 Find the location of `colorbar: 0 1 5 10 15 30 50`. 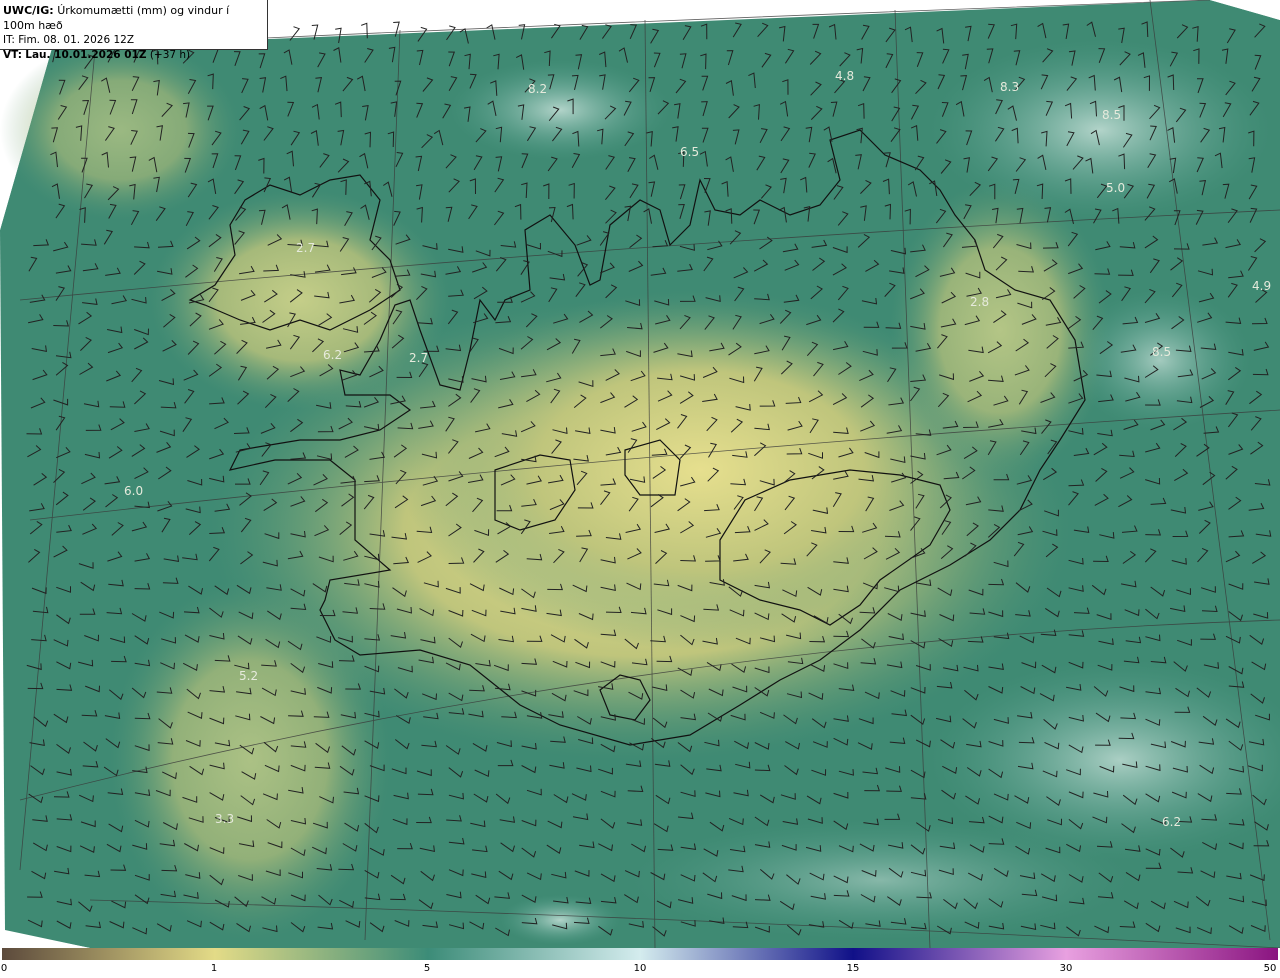

colorbar: 0 1 5 10 15 30 50 is located at coordinates (640, 963).